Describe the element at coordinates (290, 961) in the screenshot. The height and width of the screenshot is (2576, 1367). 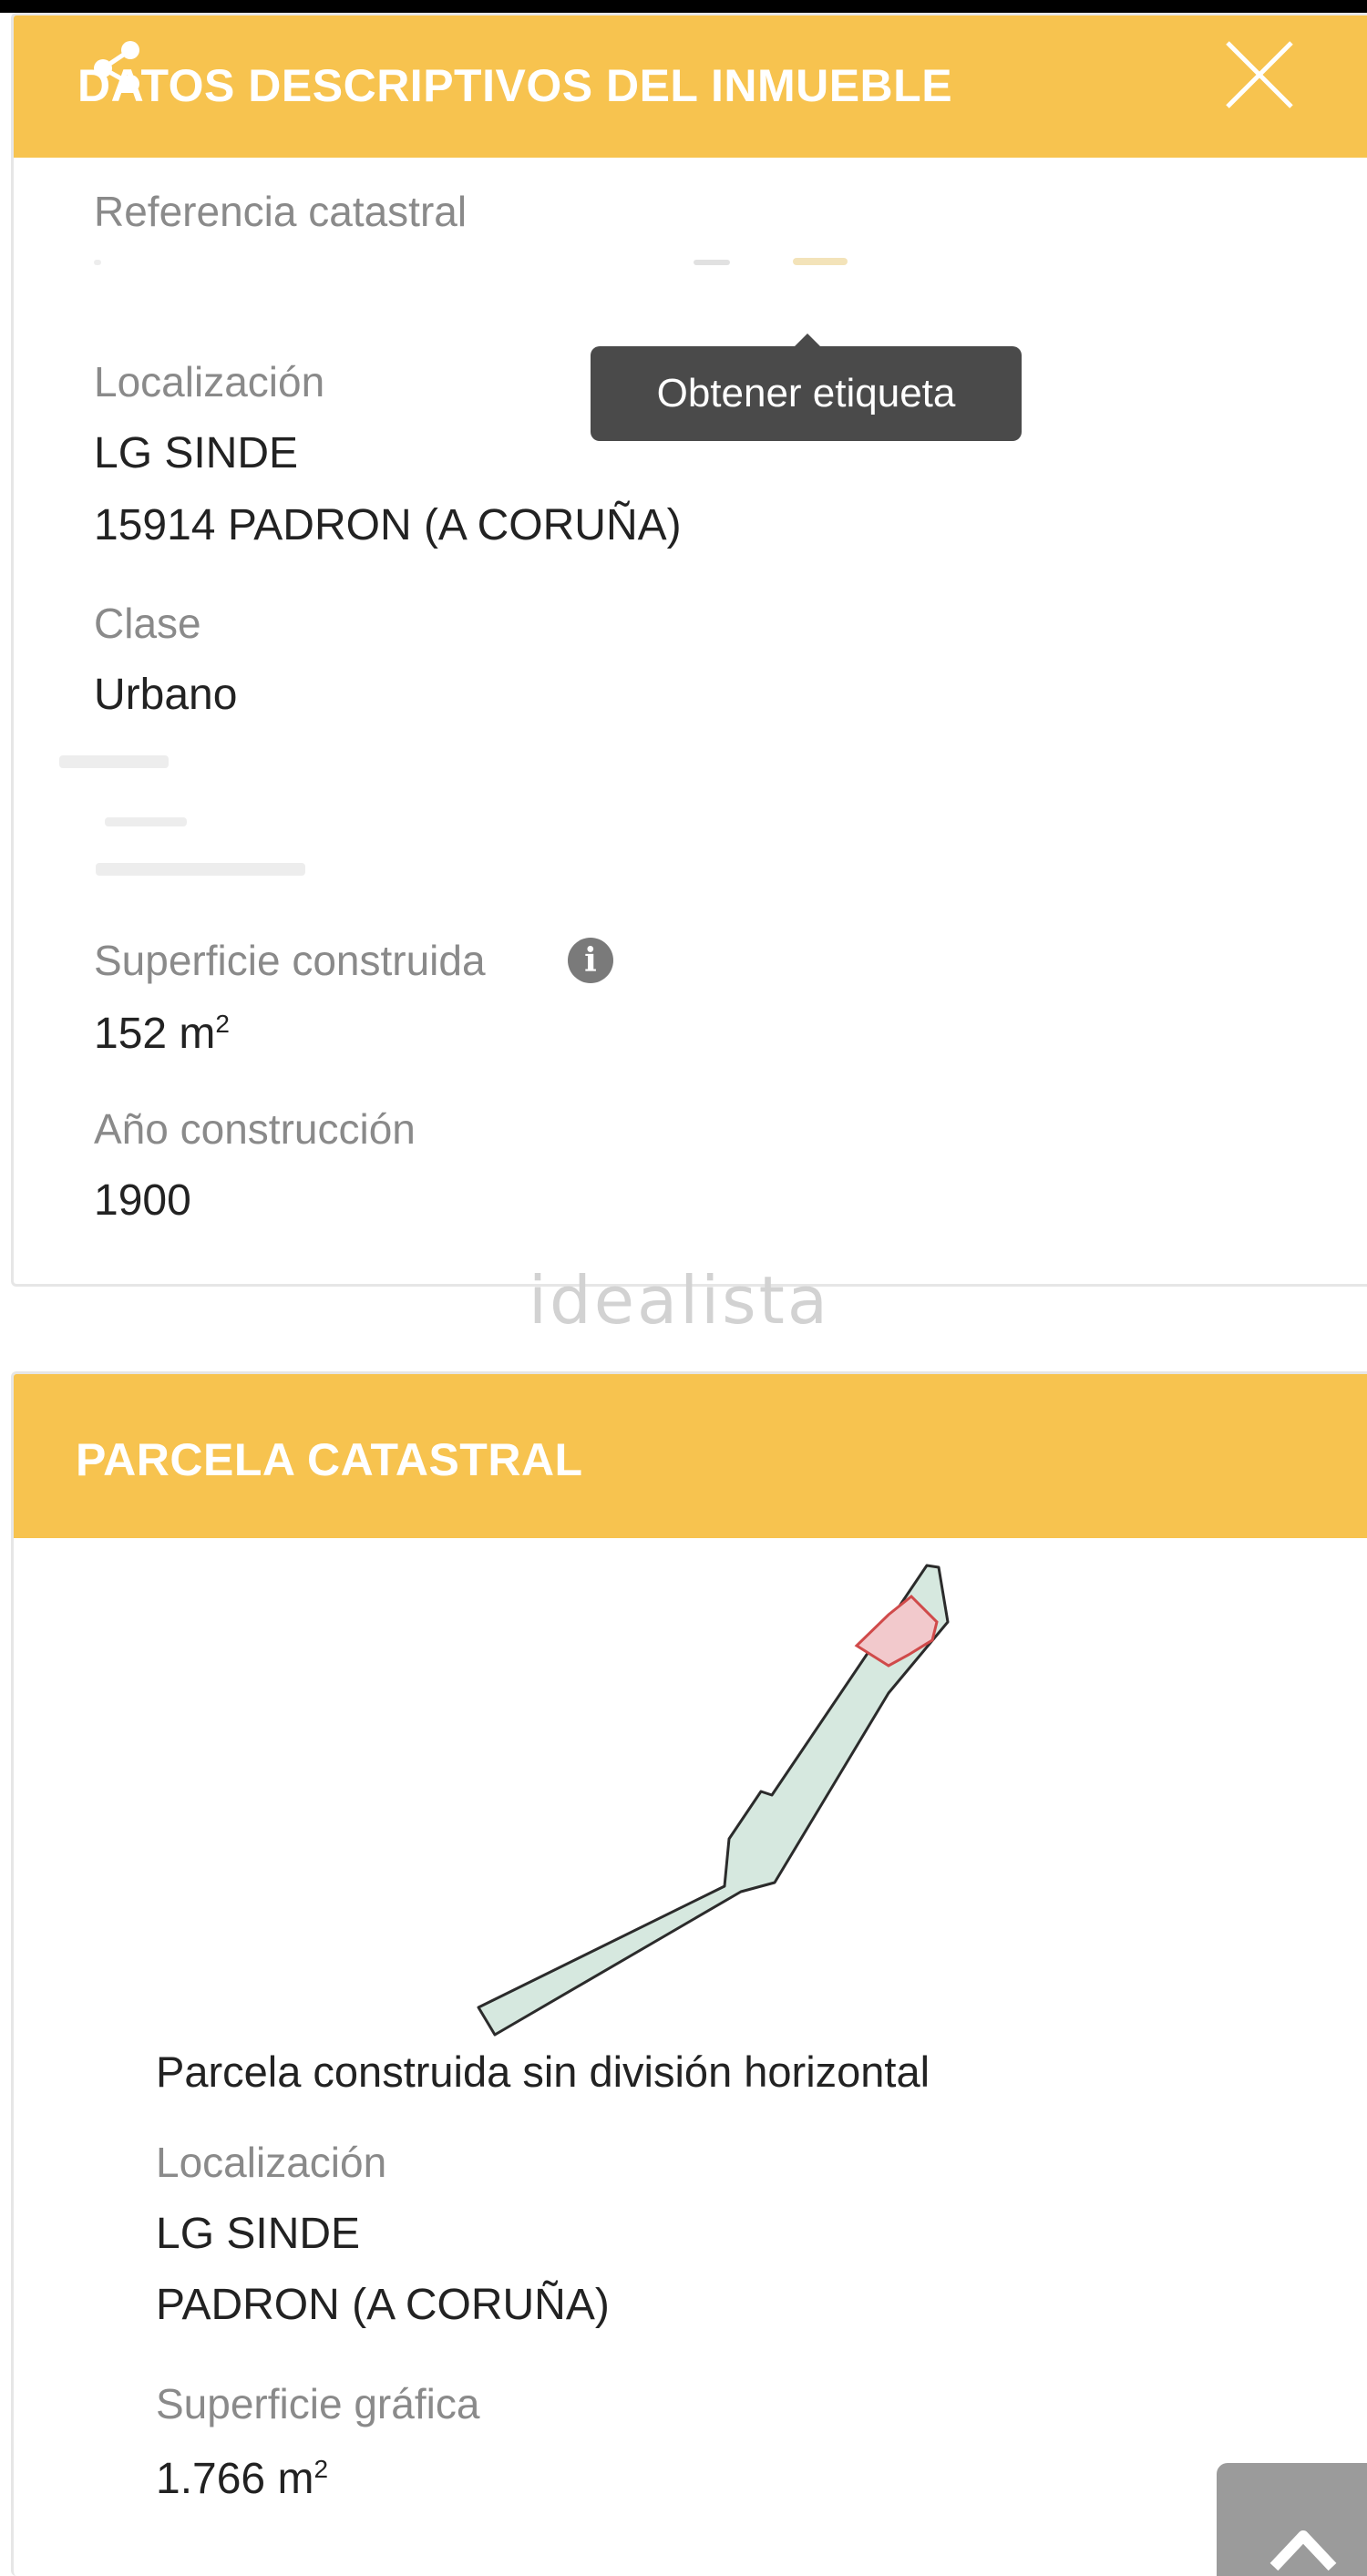
I see `built-area-label: Superficie construida` at that location.